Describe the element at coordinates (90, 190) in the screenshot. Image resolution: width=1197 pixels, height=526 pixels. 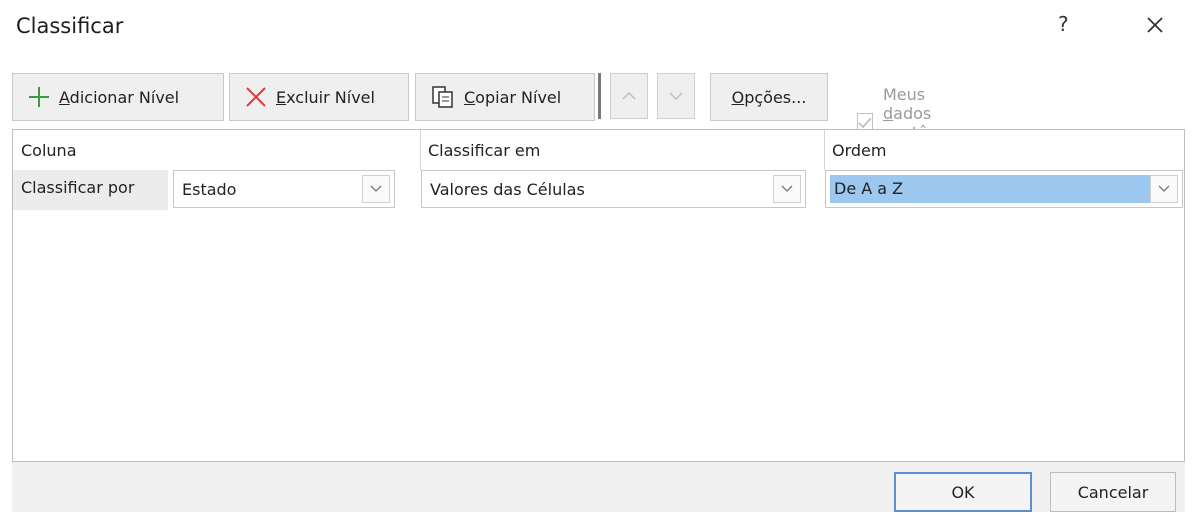
I see `row-label-sort-by: Classificar por` at that location.